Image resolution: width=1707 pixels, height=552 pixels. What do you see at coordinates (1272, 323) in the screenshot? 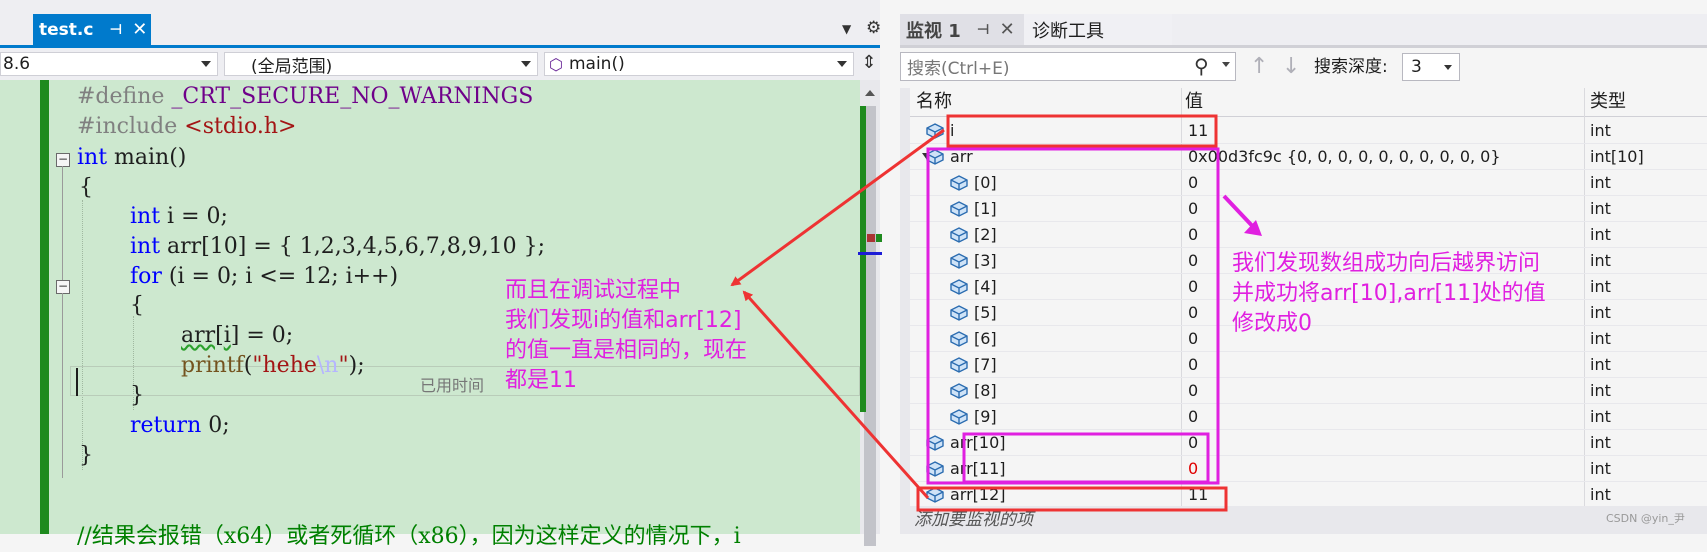
I see `annotation-line: 修改成0` at bounding box center [1272, 323].